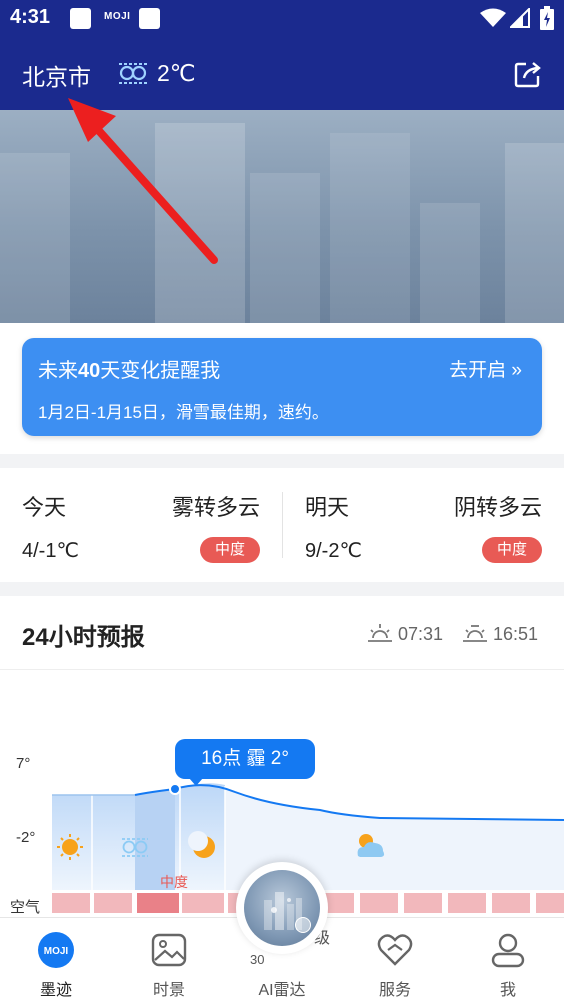 This screenshot has height=1004, width=564. I want to click on nav-item-service: 服务, so click(395, 961).